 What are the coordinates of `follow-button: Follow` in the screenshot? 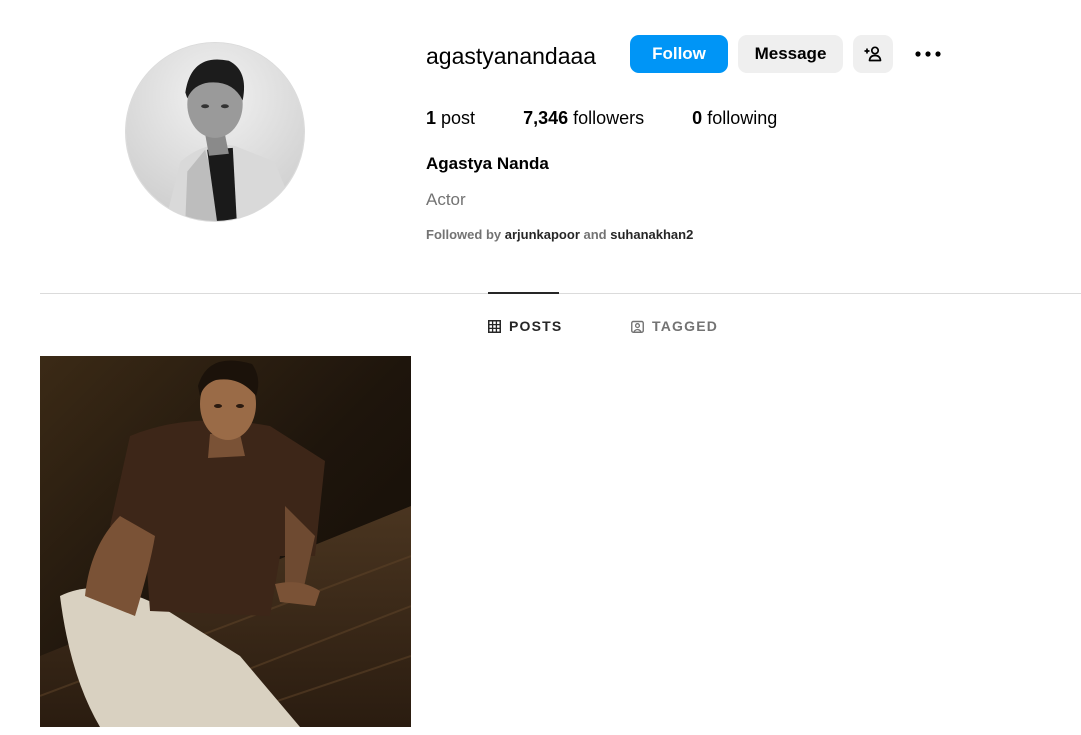 It's located at (679, 54).